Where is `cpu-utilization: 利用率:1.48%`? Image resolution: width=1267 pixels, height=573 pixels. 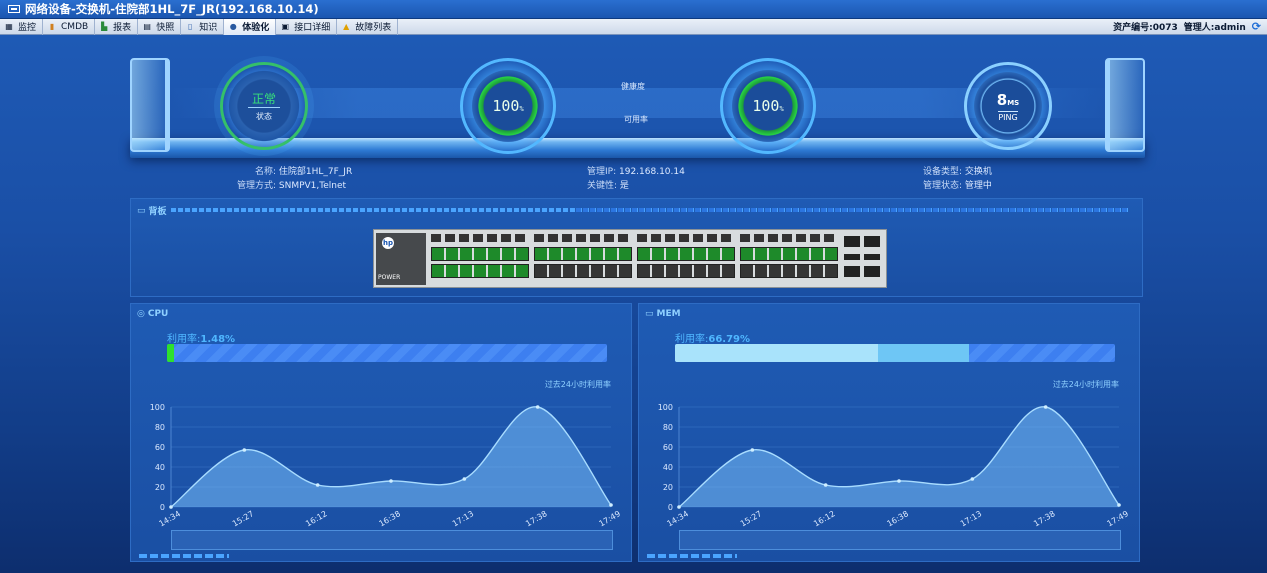 cpu-utilization: 利用率:1.48% is located at coordinates (201, 339).